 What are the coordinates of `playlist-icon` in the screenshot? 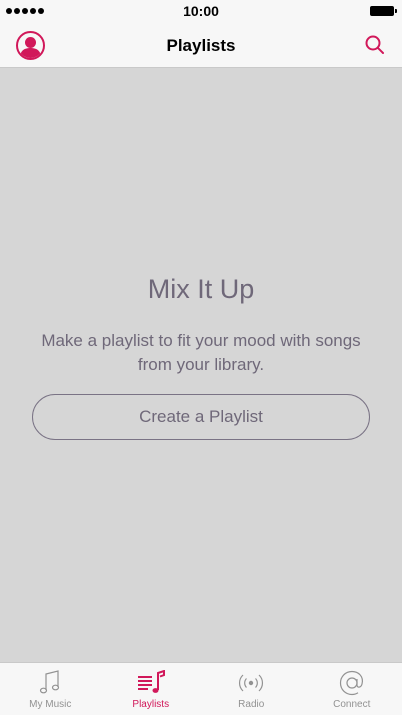 It's located at (151, 683).